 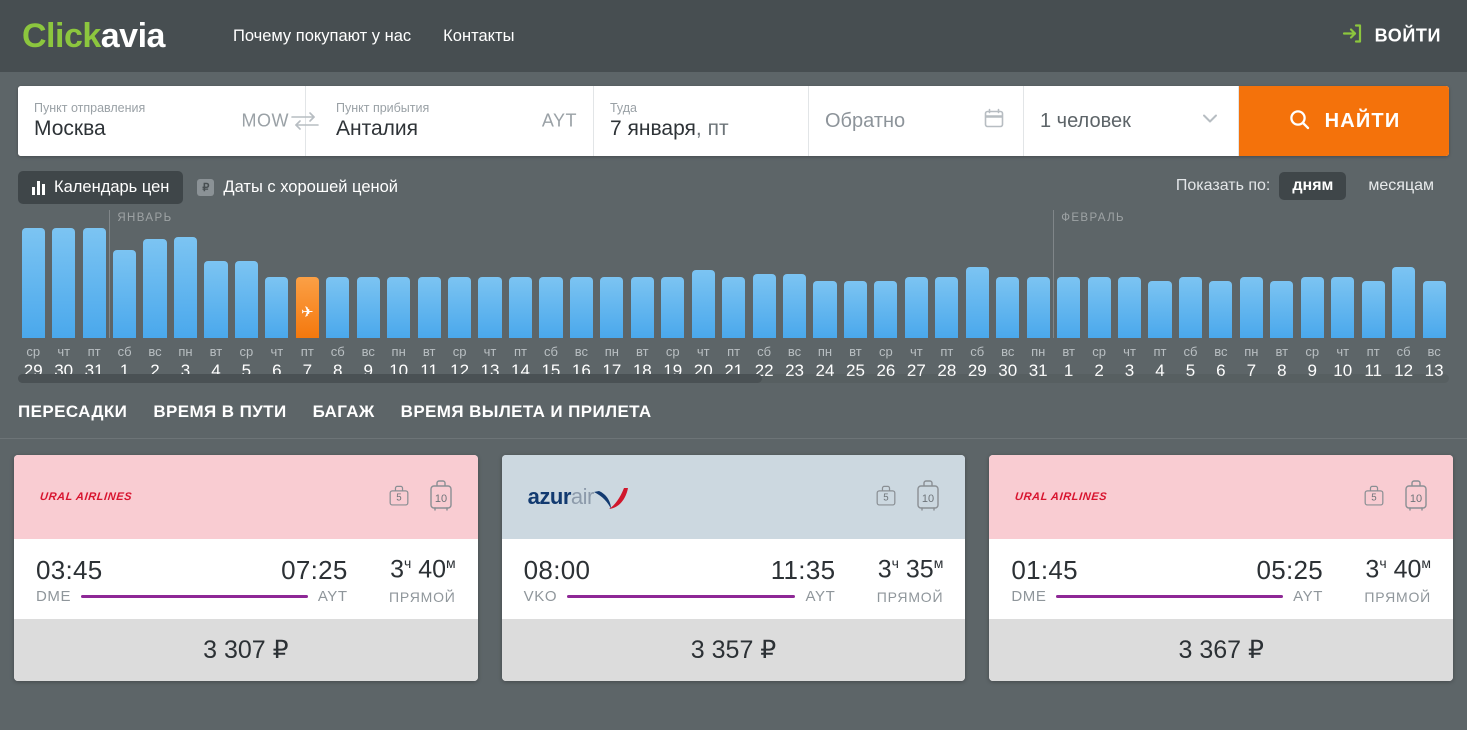 What do you see at coordinates (305, 121) in the screenshot?
I see `swap-arrows-icon` at bounding box center [305, 121].